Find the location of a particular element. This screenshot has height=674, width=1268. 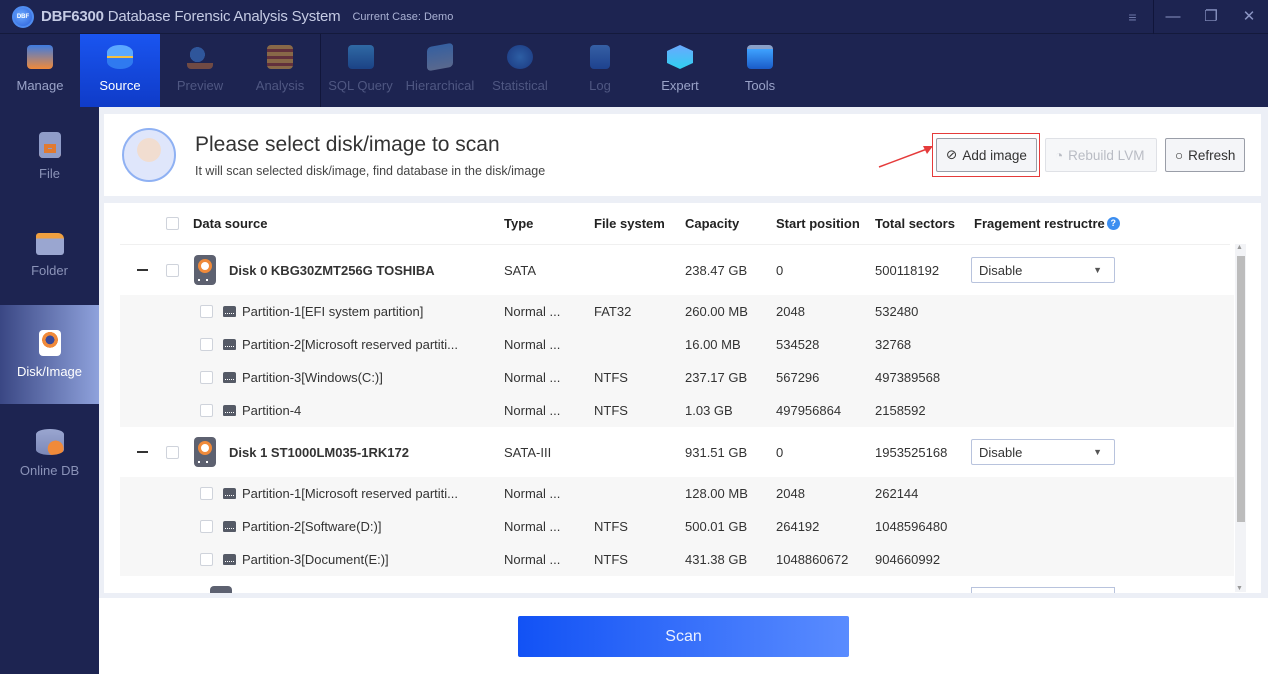

tools-icon is located at coordinates (760, 57).